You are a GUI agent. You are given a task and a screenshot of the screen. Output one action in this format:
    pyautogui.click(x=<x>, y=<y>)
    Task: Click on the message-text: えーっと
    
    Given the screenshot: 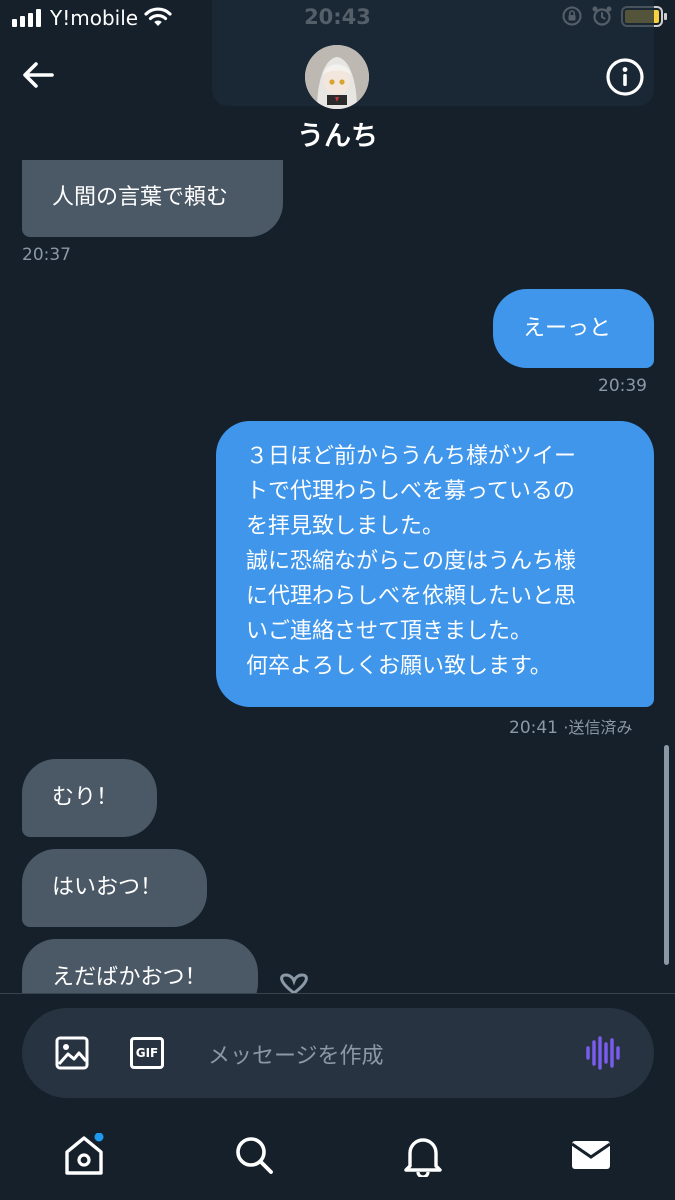 What is the action you would take?
    pyautogui.click(x=567, y=328)
    